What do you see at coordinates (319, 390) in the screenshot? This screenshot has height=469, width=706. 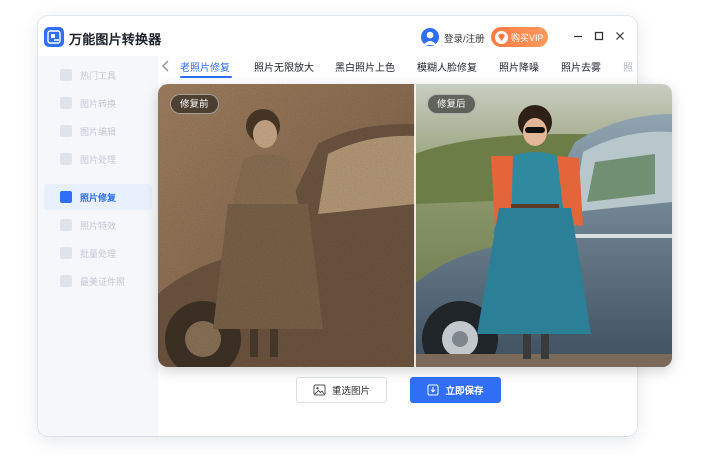 I see `image-icon` at bounding box center [319, 390].